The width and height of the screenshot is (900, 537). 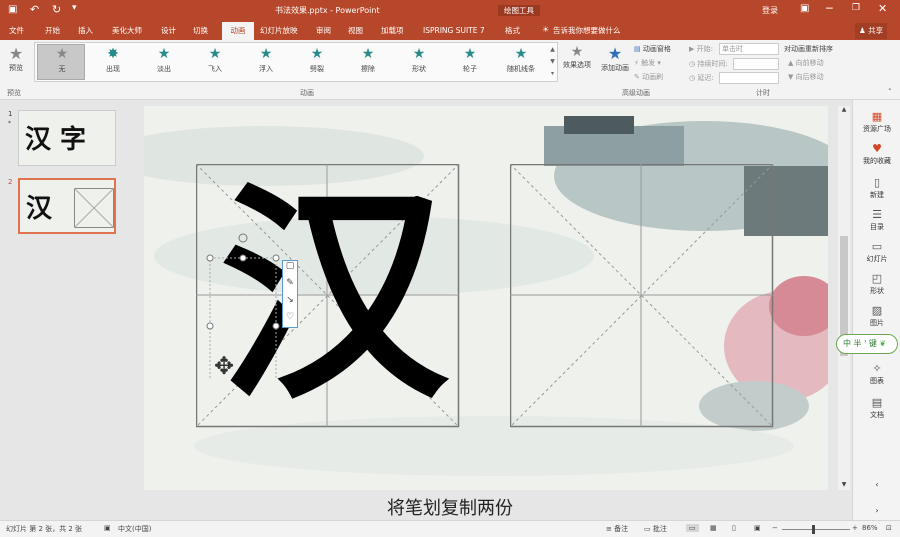 I want to click on chart-button: ✧ 图表, so click(x=876, y=374).